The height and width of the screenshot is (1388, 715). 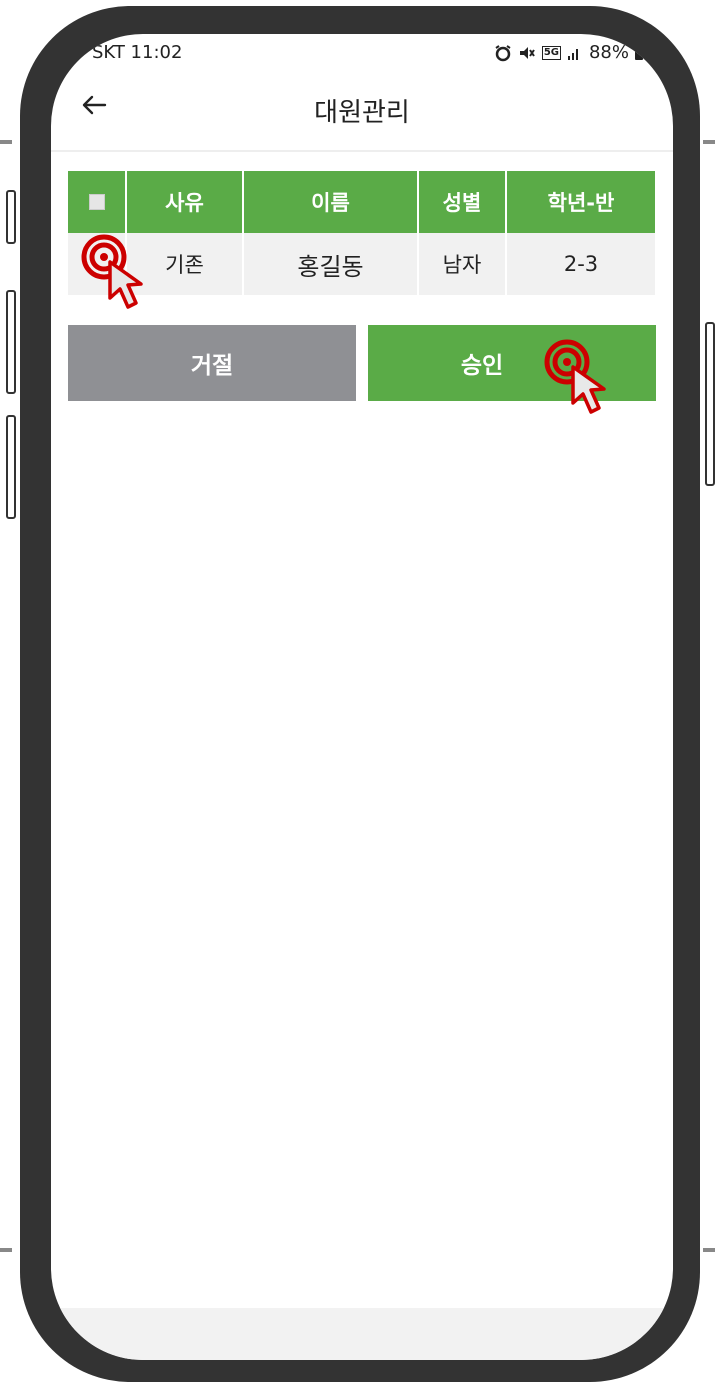 What do you see at coordinates (463, 264) in the screenshot?
I see `cell-gender: 남자` at bounding box center [463, 264].